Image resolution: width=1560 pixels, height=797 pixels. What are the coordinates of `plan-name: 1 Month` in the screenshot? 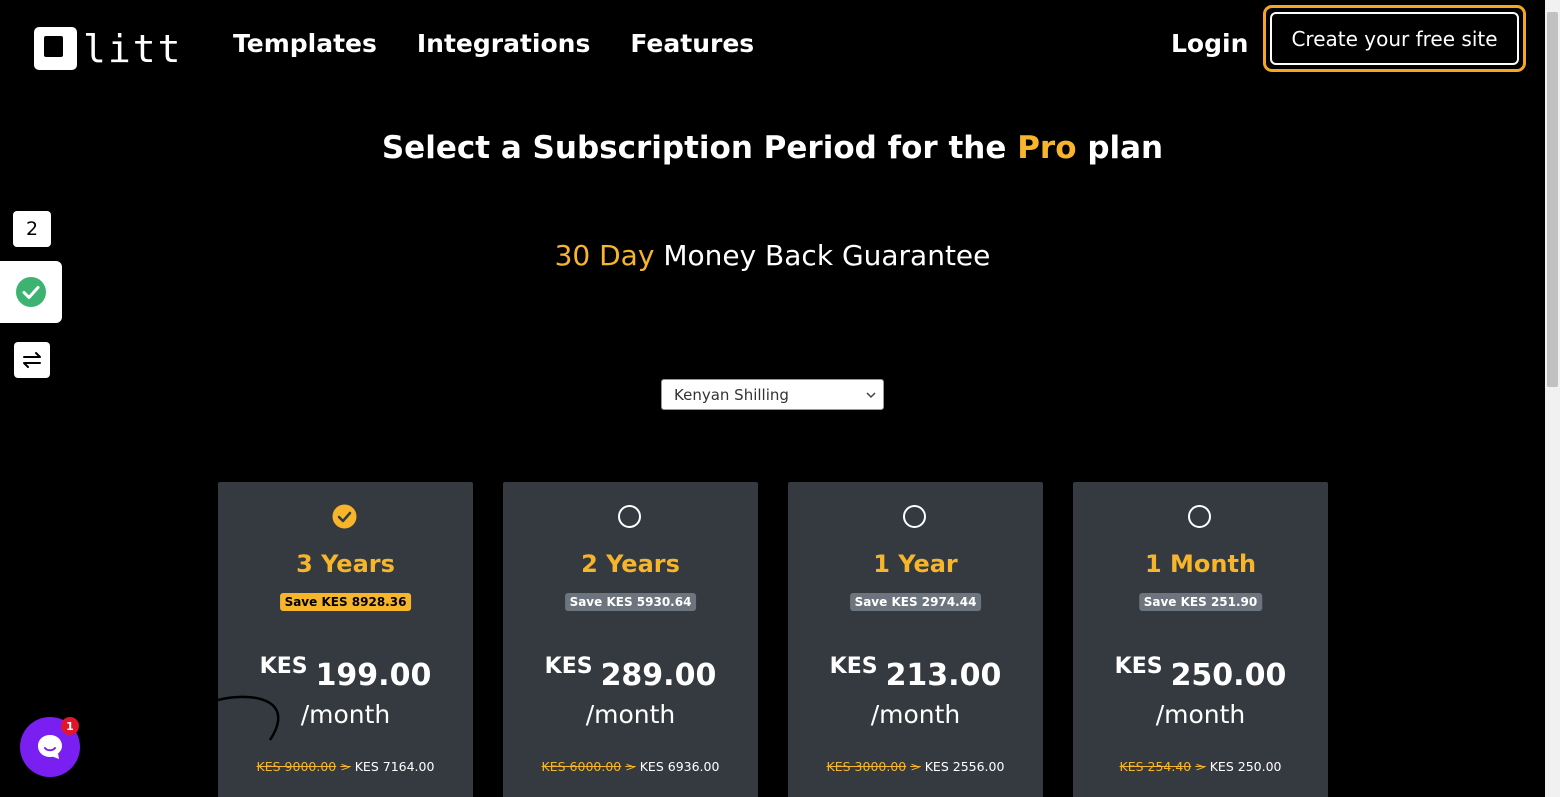 It's located at (1200, 564).